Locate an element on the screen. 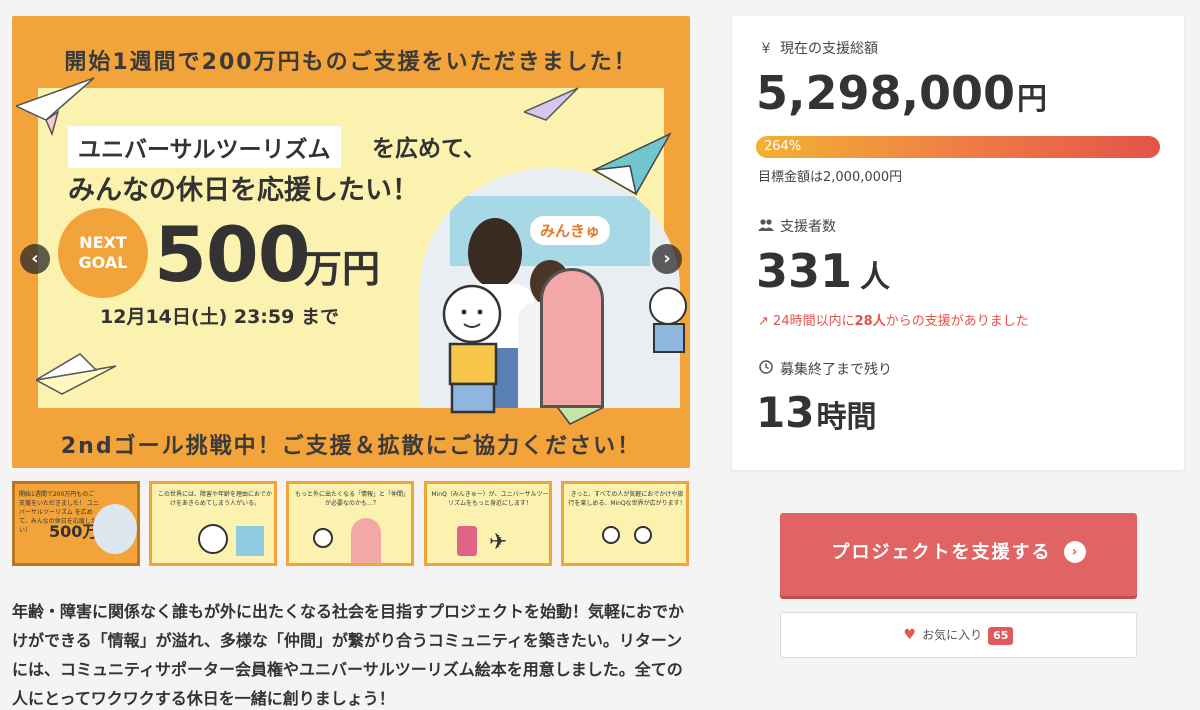 The height and width of the screenshot is (710, 1200). hero-deadline: 12月14日(土) 23:59 まで is located at coordinates (219, 317).